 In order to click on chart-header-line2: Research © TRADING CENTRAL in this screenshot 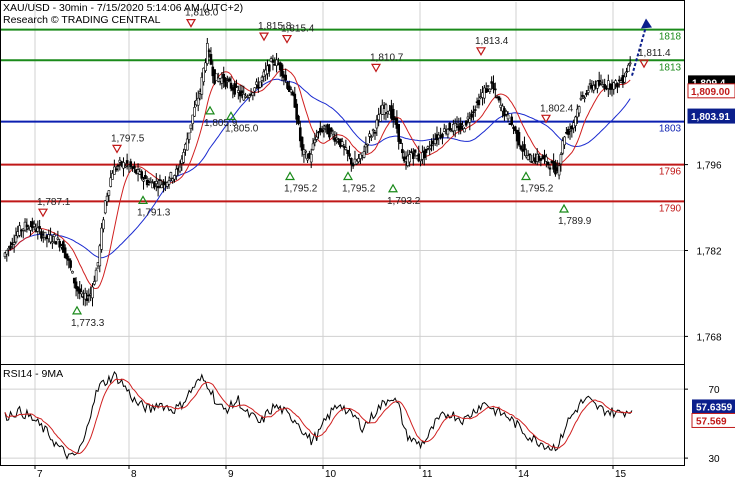, I will do `click(82, 20)`.